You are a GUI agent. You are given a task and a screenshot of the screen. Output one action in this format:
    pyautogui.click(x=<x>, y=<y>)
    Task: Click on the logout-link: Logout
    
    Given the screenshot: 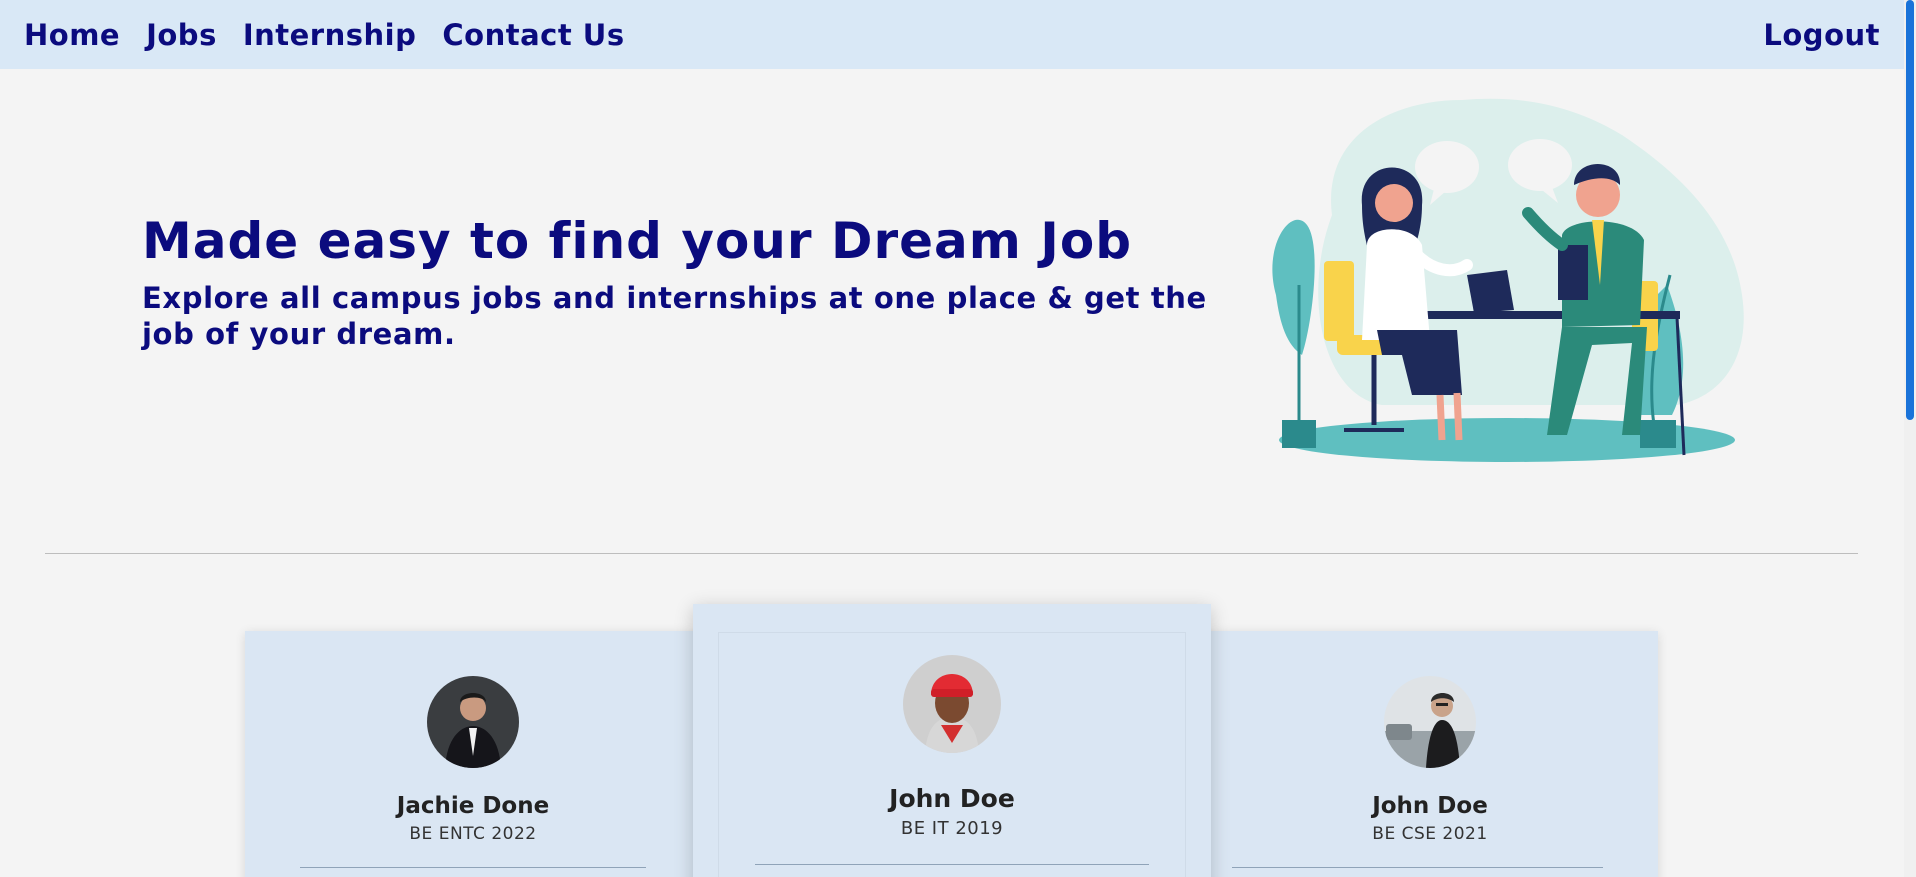 What is the action you would take?
    pyautogui.click(x=1821, y=35)
    